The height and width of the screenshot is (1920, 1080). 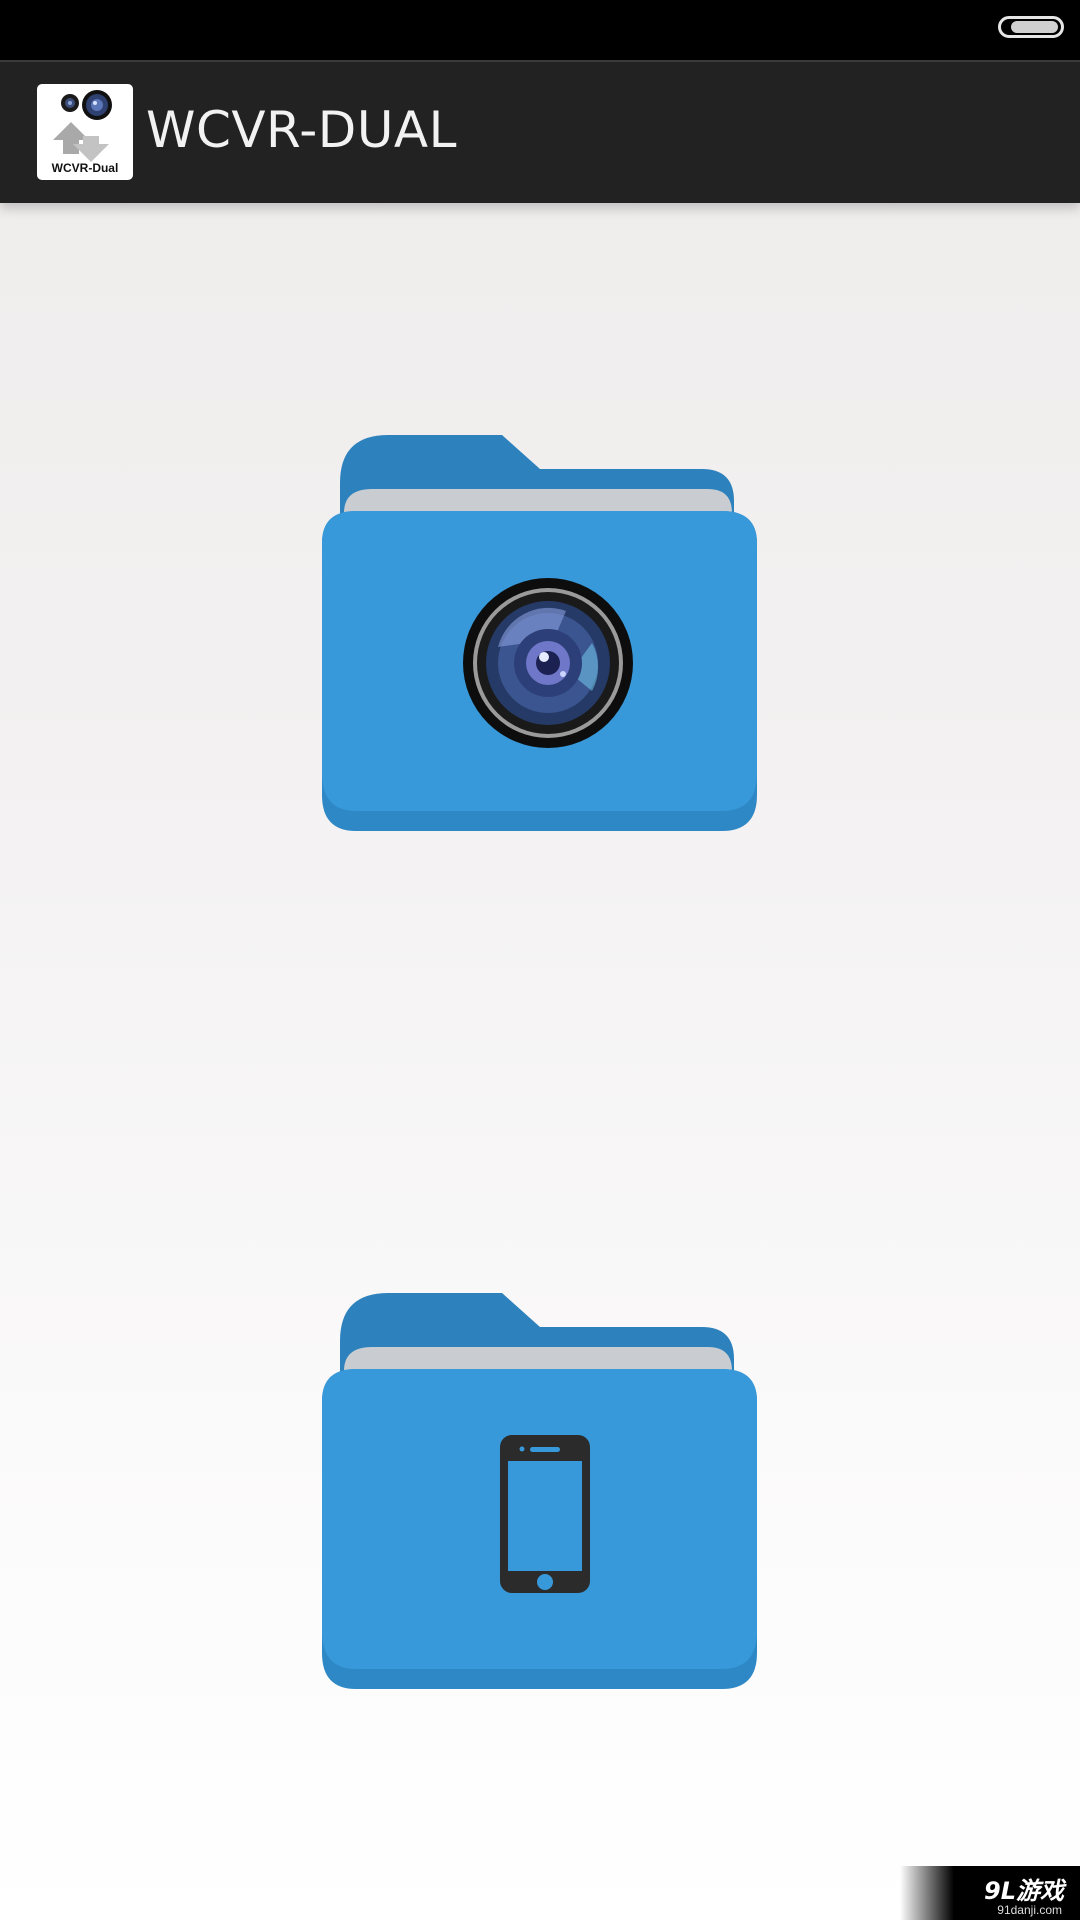 I want to click on status-bar, so click(x=540, y=30).